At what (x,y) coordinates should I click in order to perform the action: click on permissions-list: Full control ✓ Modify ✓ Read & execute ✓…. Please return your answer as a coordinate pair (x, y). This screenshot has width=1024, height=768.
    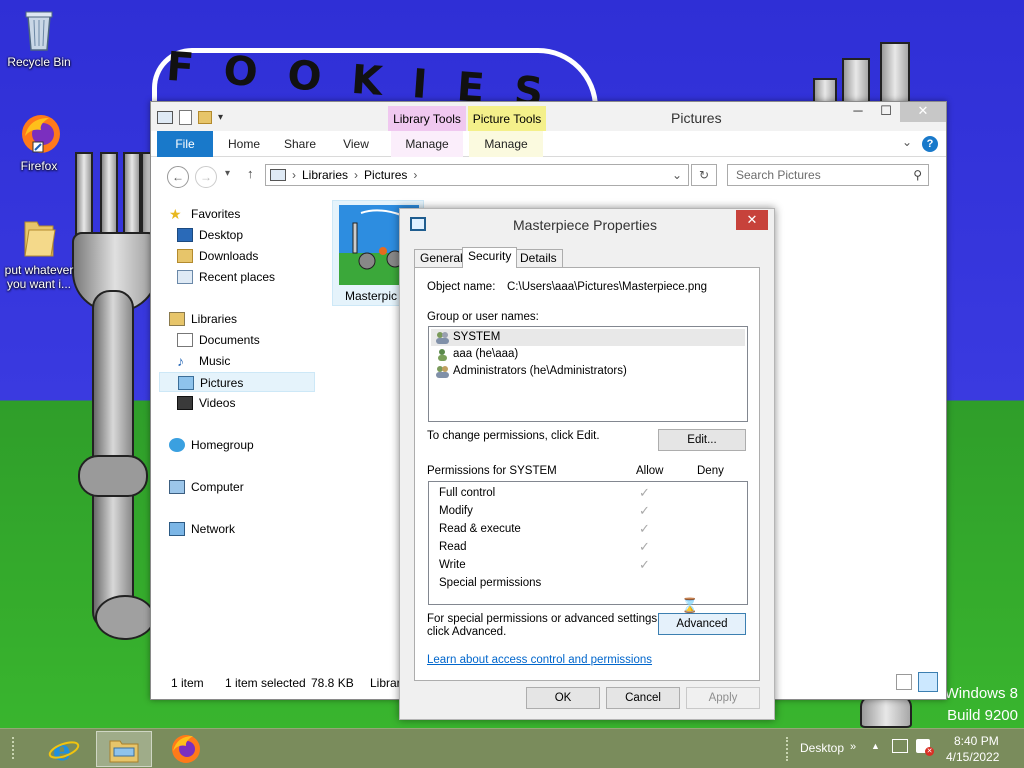
    Looking at the image, I should click on (588, 543).